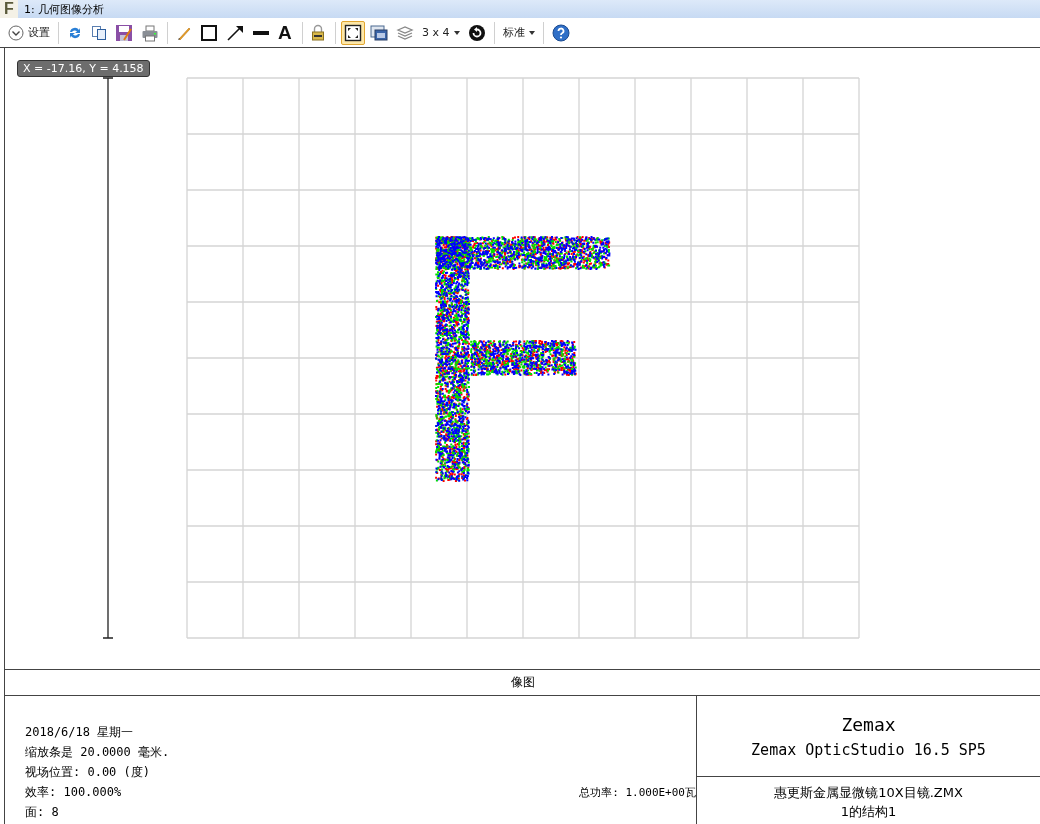  Describe the element at coordinates (379, 32) in the screenshot. I see `window-icon` at that location.